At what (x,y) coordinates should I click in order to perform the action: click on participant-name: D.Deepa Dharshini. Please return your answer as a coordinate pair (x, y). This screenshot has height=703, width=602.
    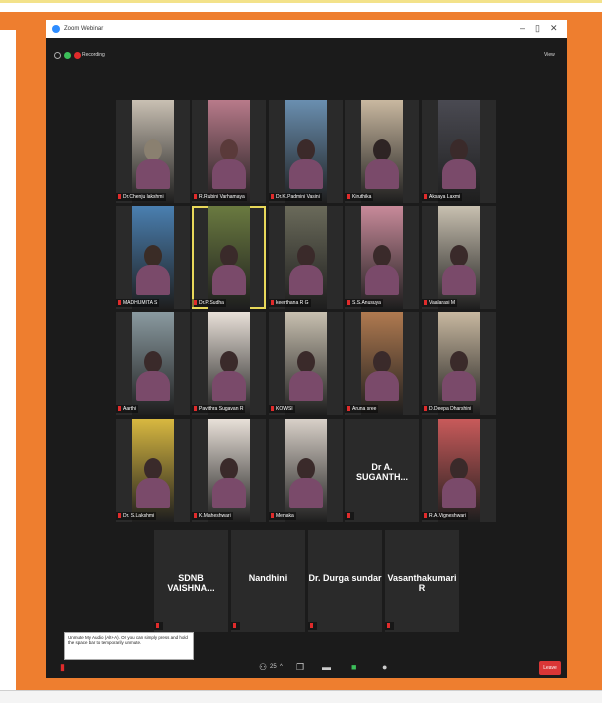
    Looking at the image, I should click on (450, 409).